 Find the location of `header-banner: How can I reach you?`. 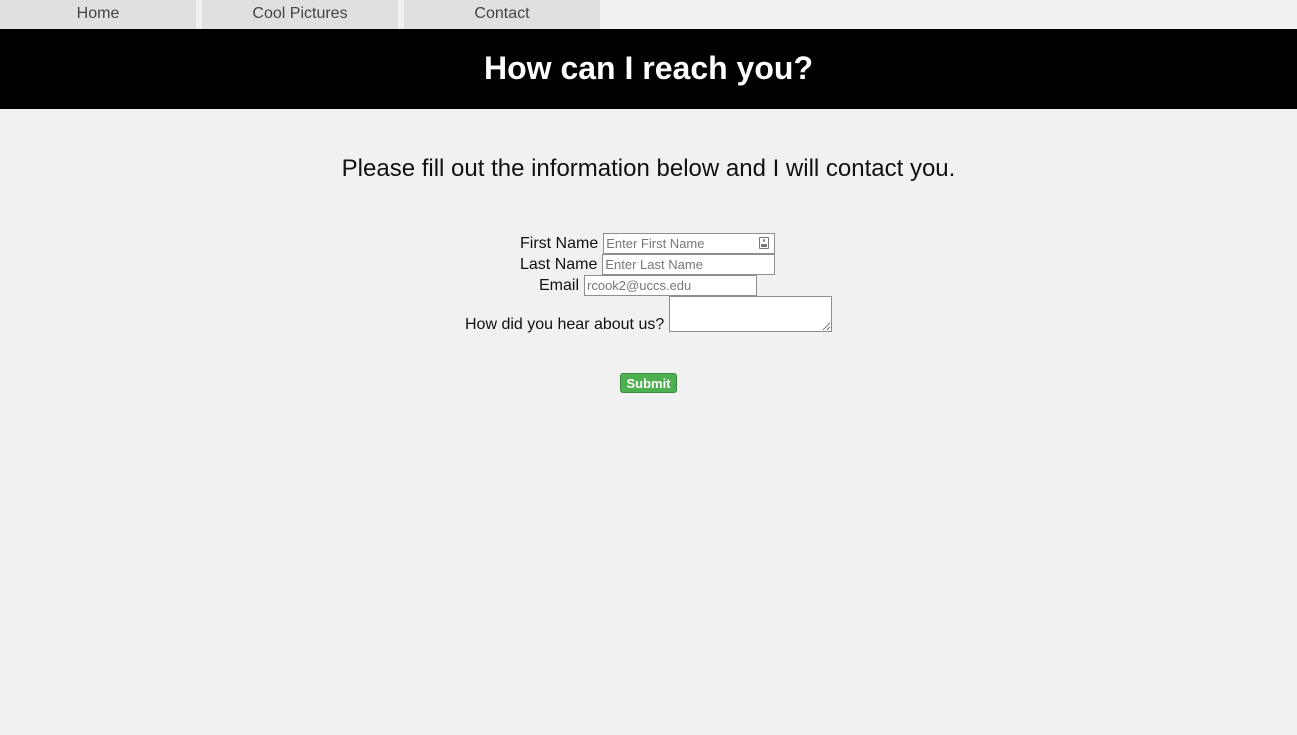

header-banner: How can I reach you? is located at coordinates (648, 69).